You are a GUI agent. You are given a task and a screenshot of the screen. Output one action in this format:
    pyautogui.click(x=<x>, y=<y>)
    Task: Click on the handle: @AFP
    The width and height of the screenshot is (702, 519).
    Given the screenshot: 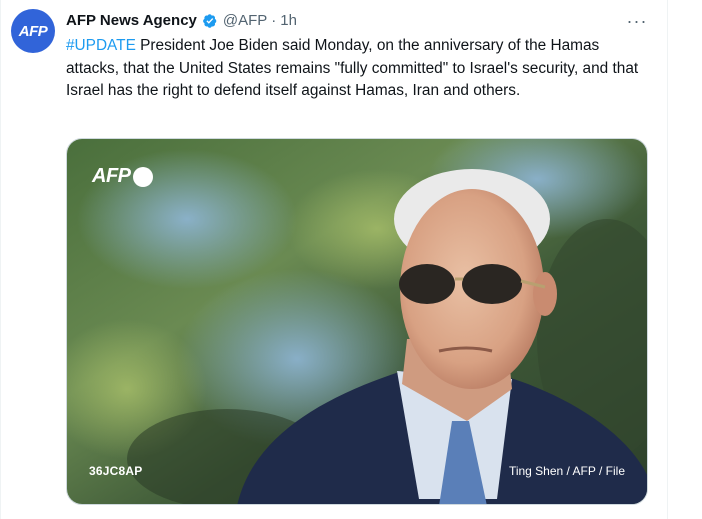 What is the action you would take?
    pyautogui.click(x=245, y=21)
    